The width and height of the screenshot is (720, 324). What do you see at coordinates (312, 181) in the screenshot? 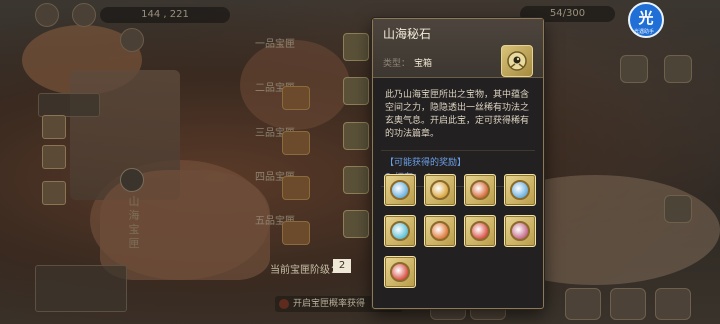
I see `chest-row: 四品宝匣` at bounding box center [312, 181].